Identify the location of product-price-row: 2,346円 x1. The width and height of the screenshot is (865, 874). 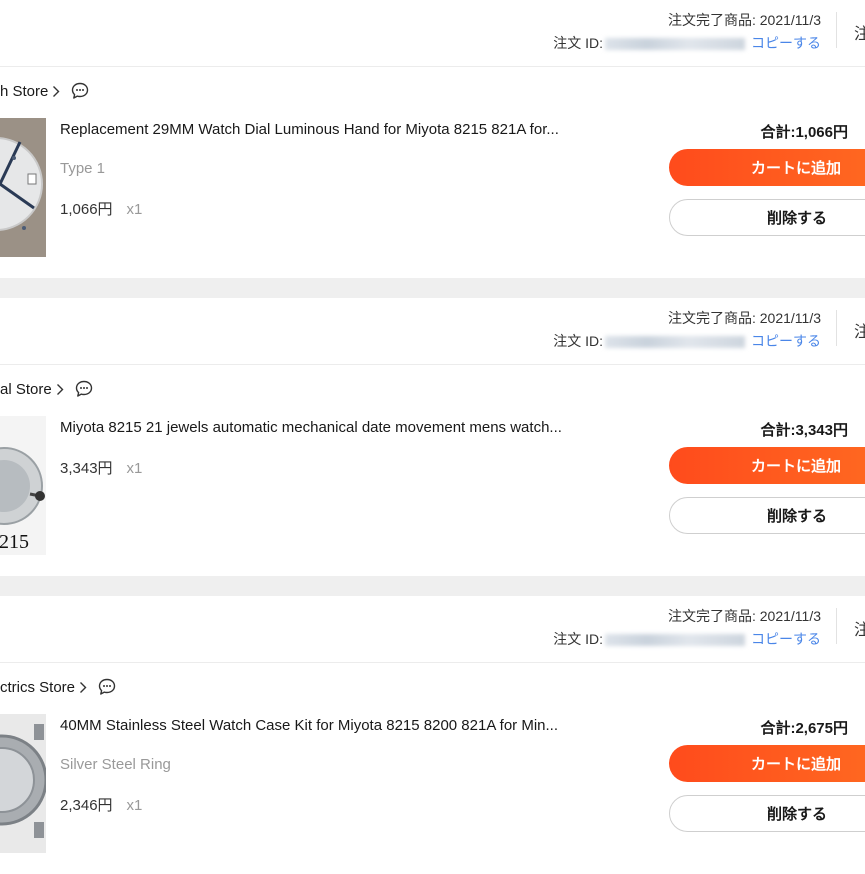
(101, 804).